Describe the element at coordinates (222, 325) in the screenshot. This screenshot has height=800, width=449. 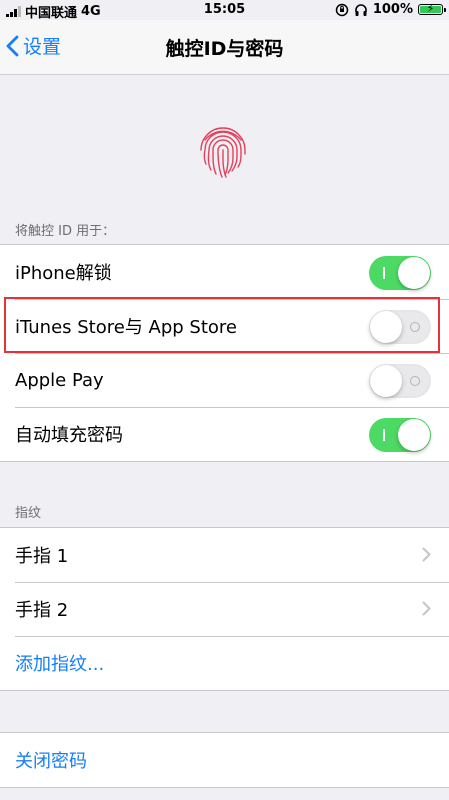
I see `highlight-box` at that location.